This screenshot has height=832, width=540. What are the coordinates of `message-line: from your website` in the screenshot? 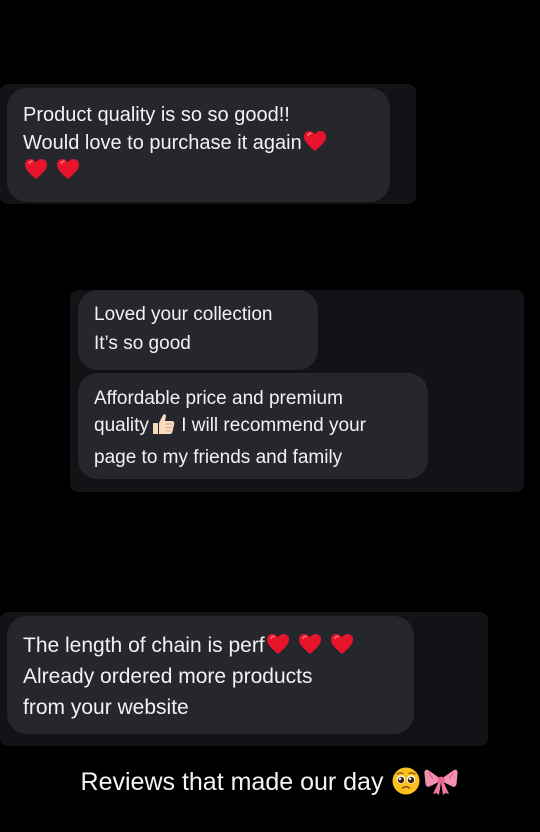 It's located at (106, 707).